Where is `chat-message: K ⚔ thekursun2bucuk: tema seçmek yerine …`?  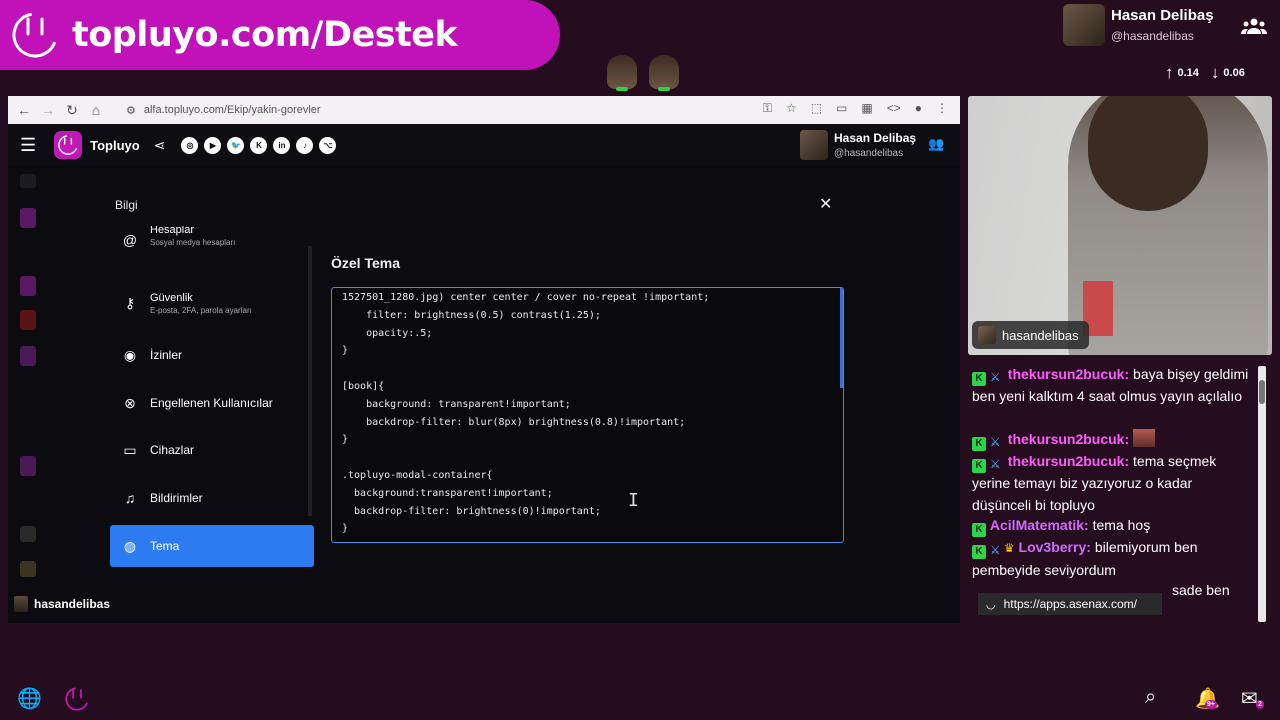 chat-message: K ⚔ thekursun2bucuk: tema seçmek yerine … is located at coordinates (1094, 483).